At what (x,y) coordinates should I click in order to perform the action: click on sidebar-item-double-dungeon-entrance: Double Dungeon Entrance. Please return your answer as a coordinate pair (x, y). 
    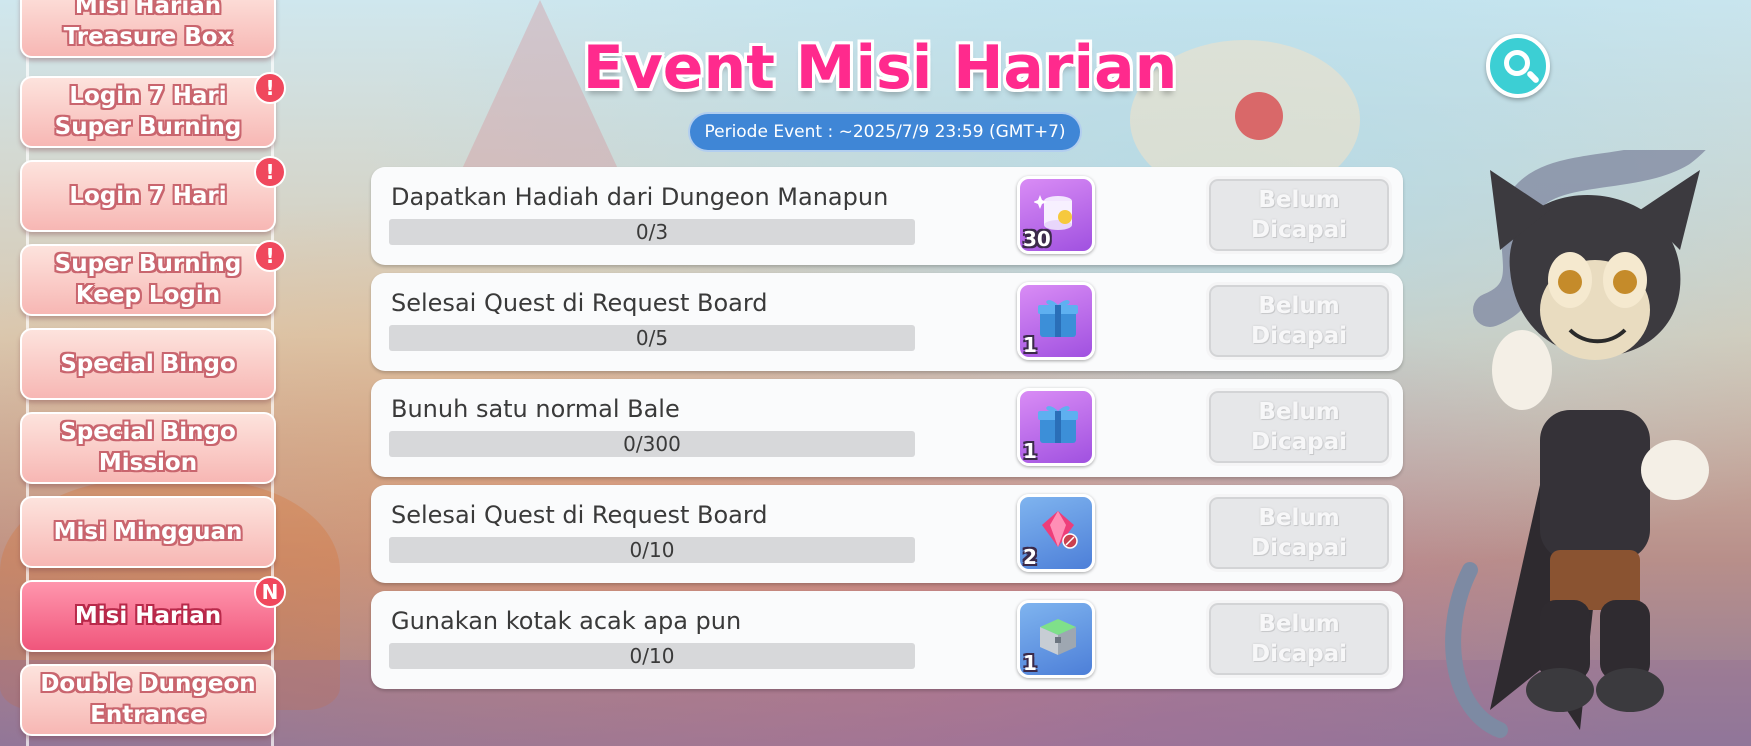
    Looking at the image, I should click on (148, 700).